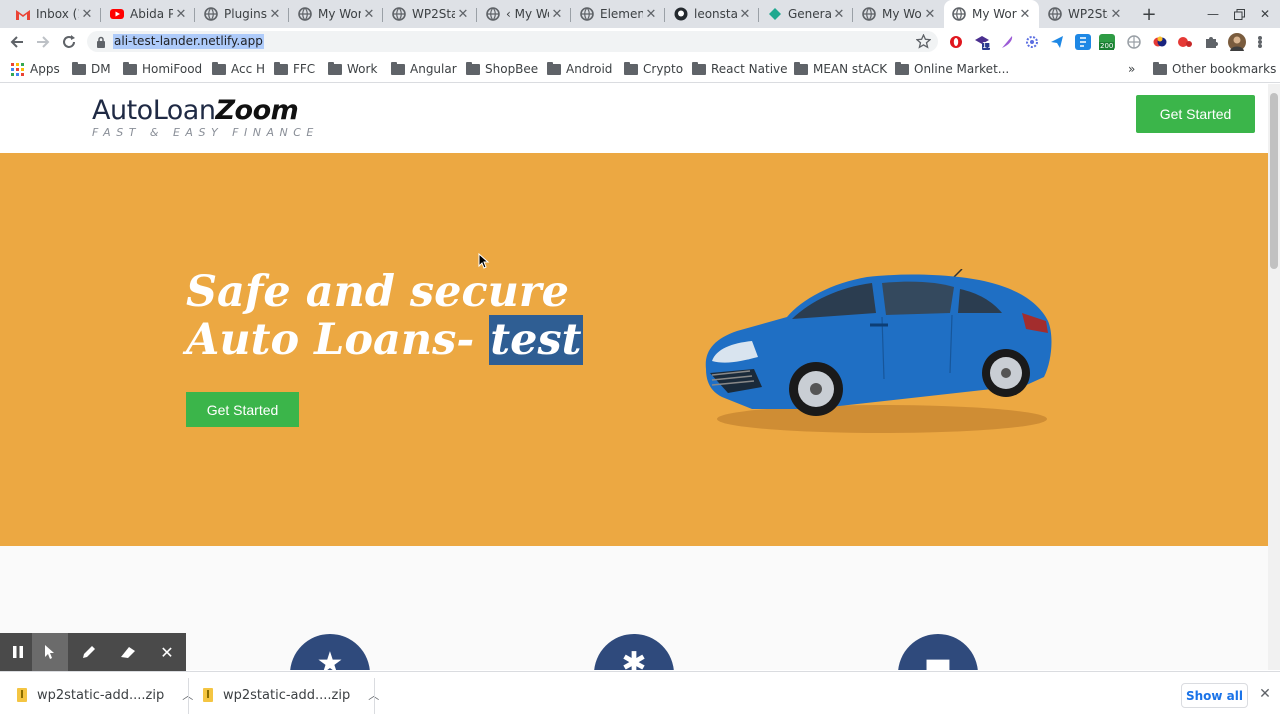 The height and width of the screenshot is (720, 1280). I want to click on github-icon, so click(681, 14).